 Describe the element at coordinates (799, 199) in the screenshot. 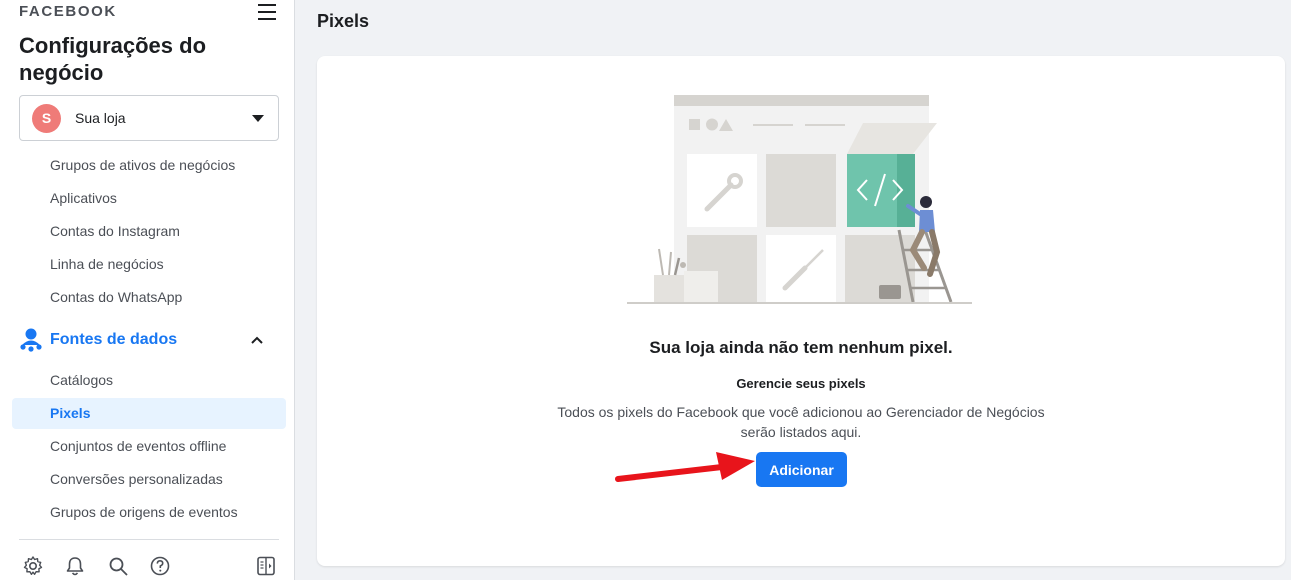

I see `empty-pixels-illustration` at that location.